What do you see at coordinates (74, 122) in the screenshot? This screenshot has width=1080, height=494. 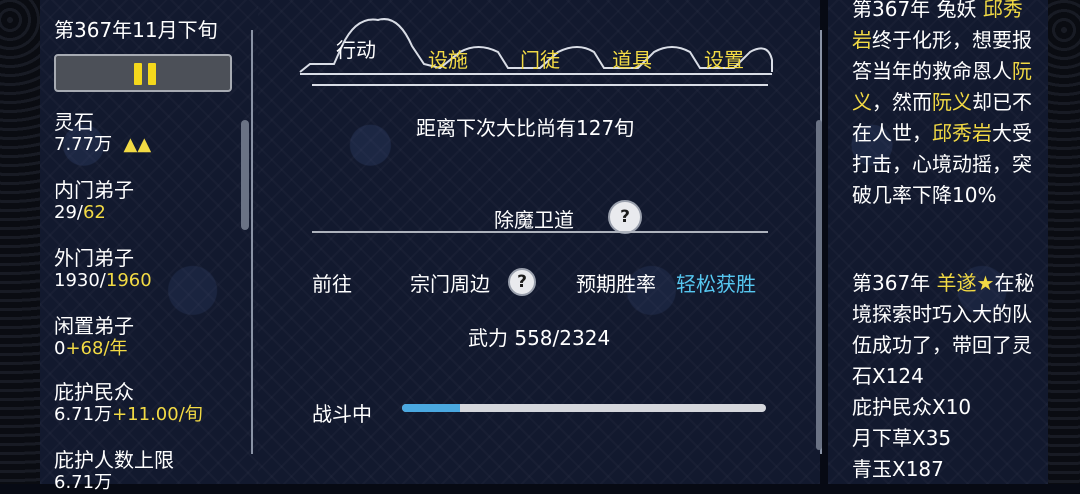 I see `stat-label: 灵石` at bounding box center [74, 122].